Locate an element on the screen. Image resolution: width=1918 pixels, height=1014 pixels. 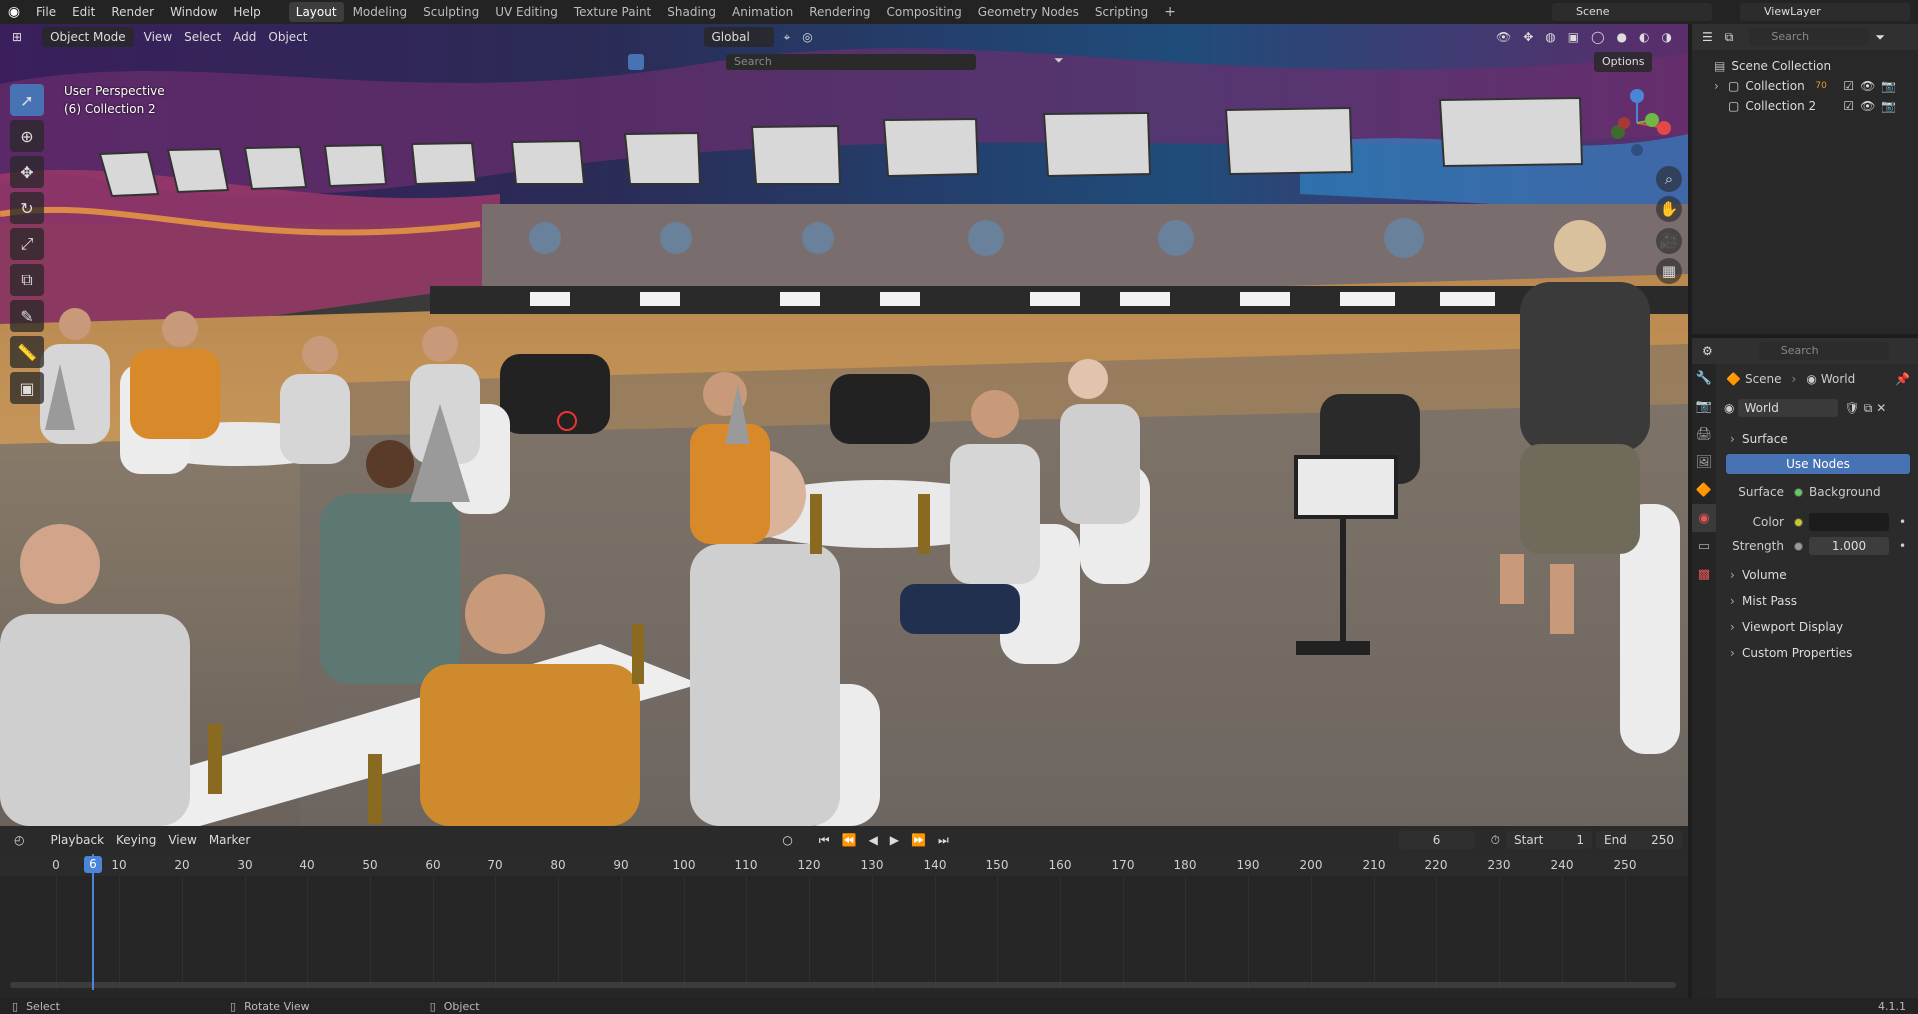
shading-material-icon: ◐ is located at coordinates (1644, 37).